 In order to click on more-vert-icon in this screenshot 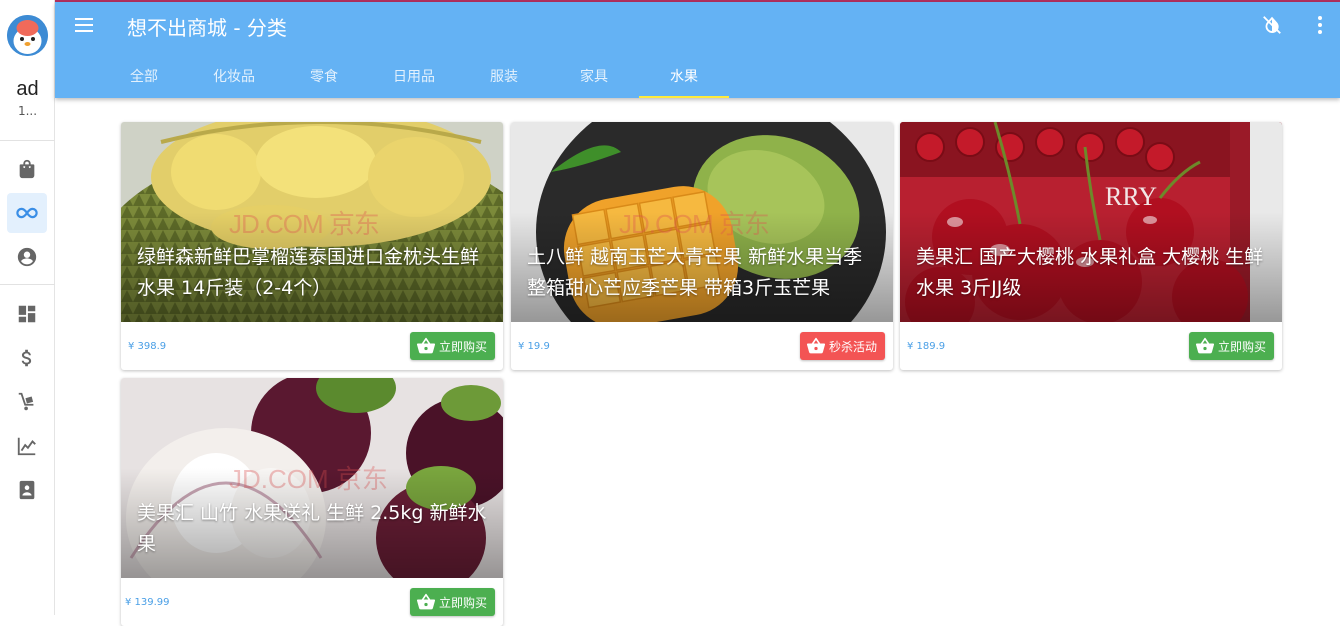, I will do `click(1320, 25)`.